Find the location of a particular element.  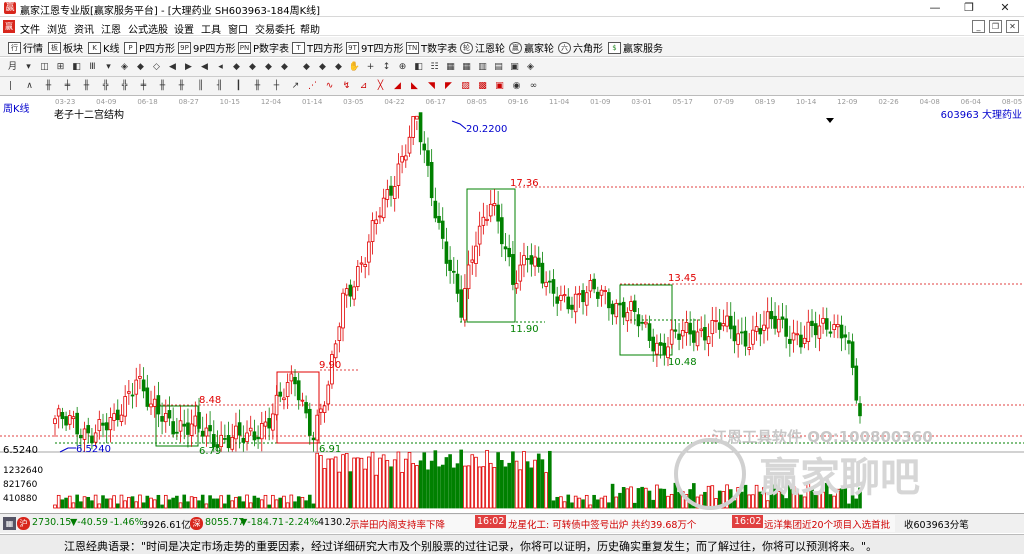

line-tool-11-icon: ║ is located at coordinates (200, 86).